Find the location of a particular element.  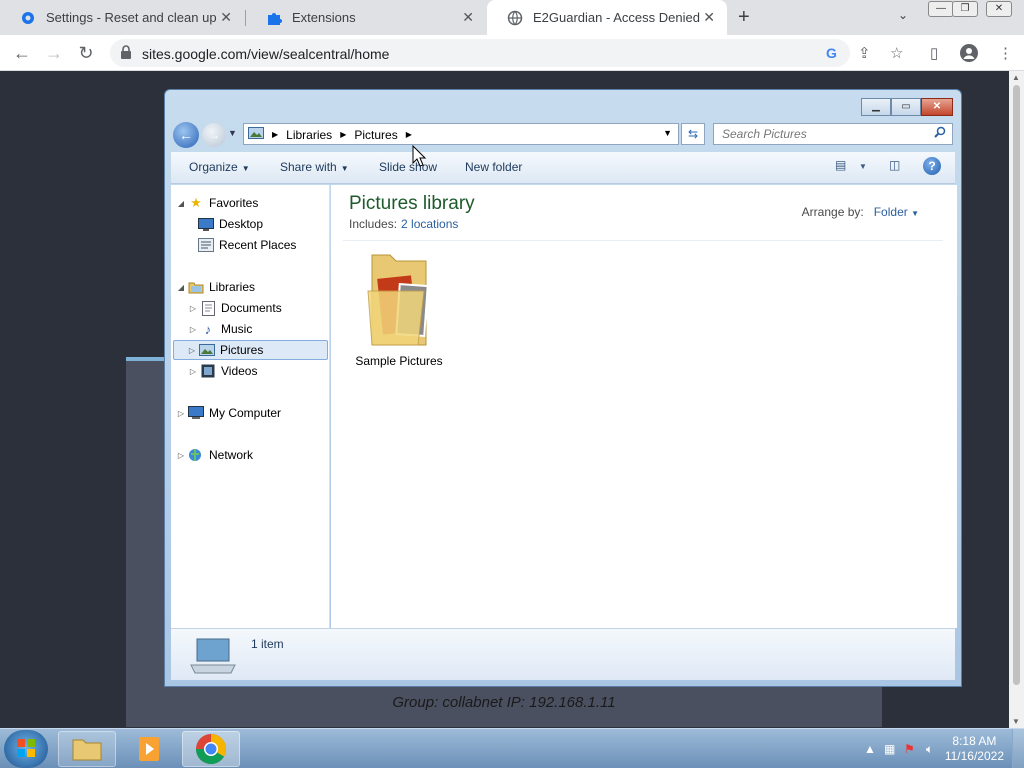

arrange-folder-dropdown: Folder ▼ is located at coordinates (896, 212).